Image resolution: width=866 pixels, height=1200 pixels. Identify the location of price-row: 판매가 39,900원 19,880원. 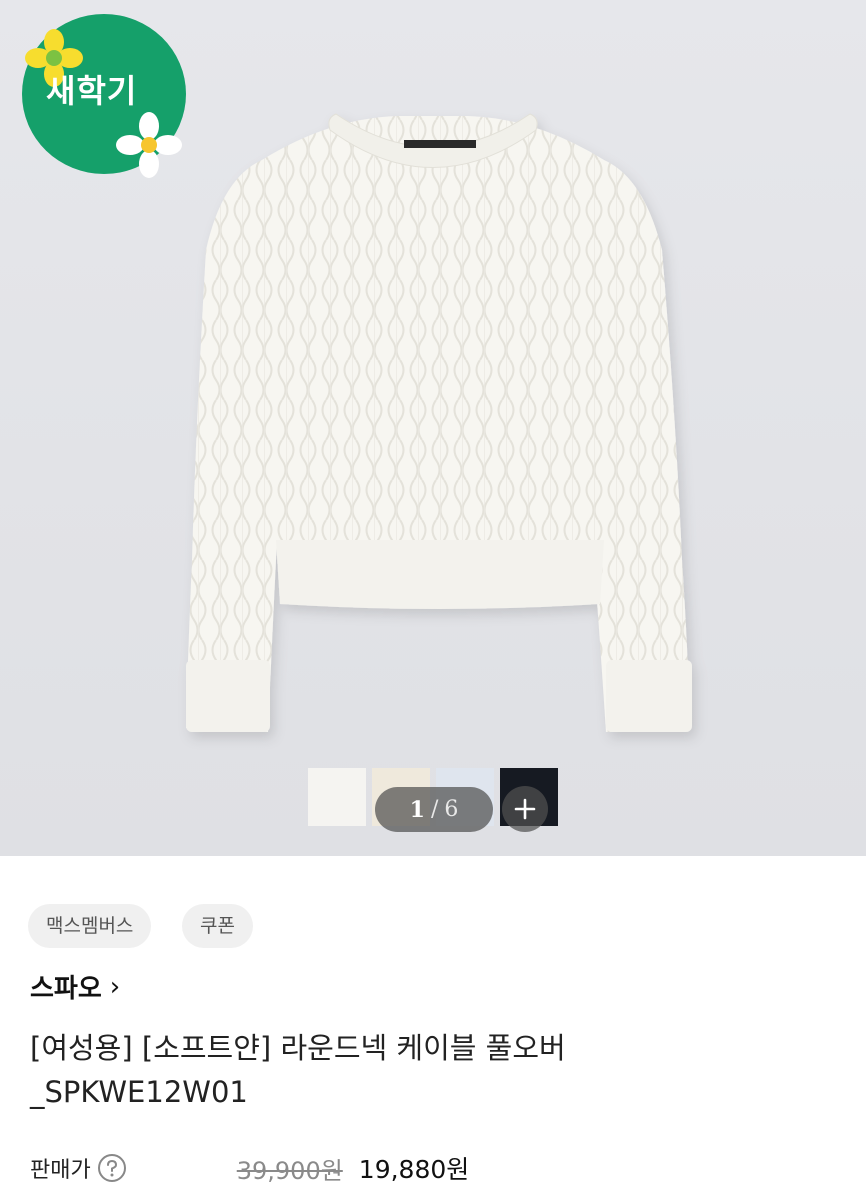
(249, 1168).